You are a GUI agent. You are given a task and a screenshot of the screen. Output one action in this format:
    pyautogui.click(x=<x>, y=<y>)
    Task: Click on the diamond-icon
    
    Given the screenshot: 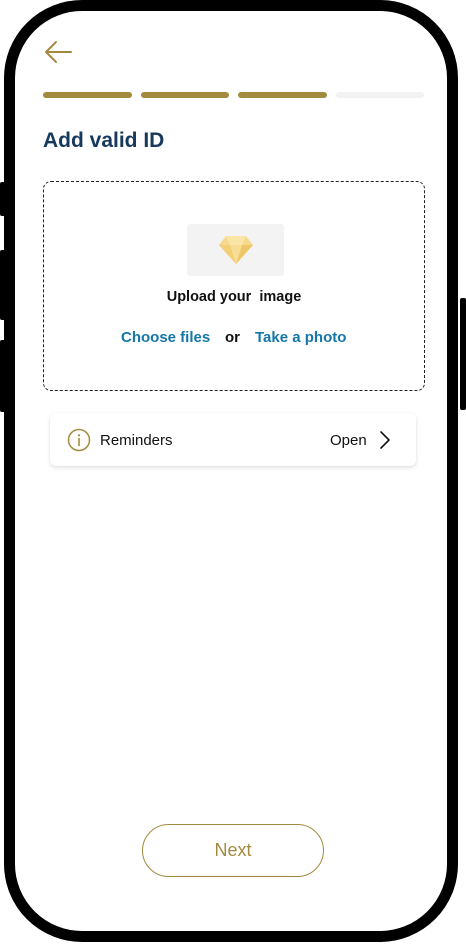 What is the action you would take?
    pyautogui.click(x=236, y=250)
    